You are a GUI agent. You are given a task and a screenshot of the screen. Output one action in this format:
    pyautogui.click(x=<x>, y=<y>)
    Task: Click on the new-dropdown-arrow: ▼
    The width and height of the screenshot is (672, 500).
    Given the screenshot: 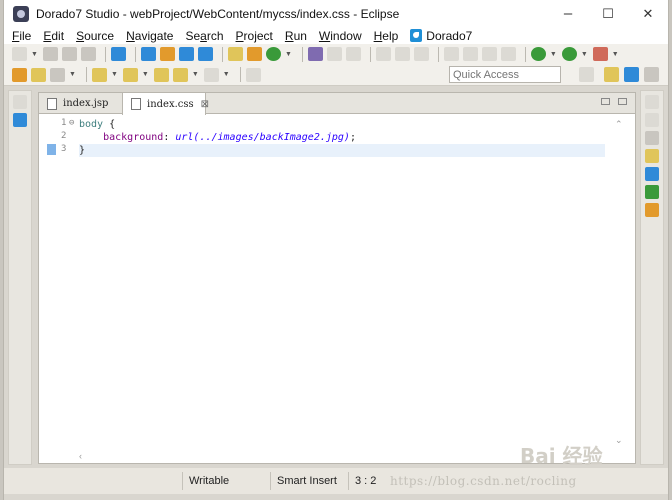 What is the action you would take?
    pyautogui.click(x=34, y=54)
    